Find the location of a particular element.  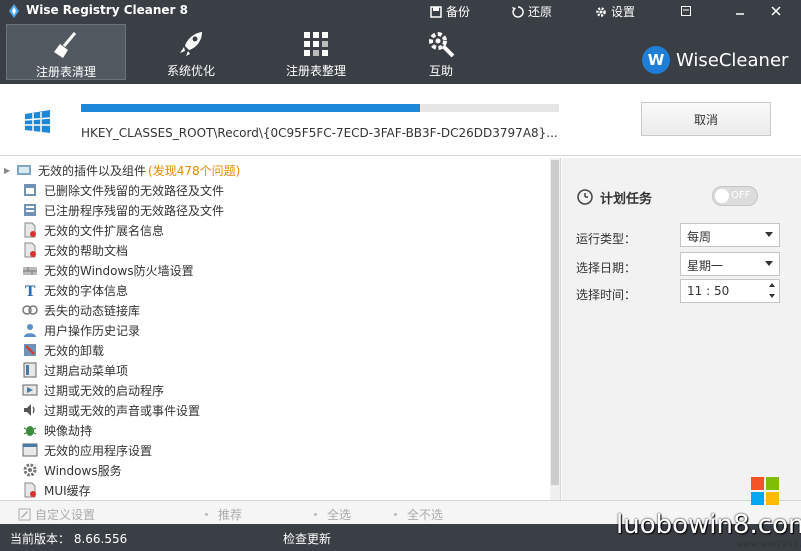

menu-icon is located at coordinates (686, 11).